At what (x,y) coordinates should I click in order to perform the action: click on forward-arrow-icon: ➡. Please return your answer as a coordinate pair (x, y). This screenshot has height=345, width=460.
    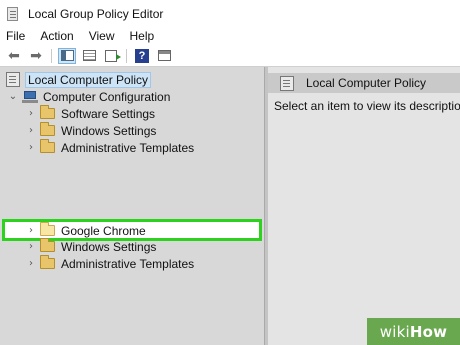
    Looking at the image, I should click on (36, 55).